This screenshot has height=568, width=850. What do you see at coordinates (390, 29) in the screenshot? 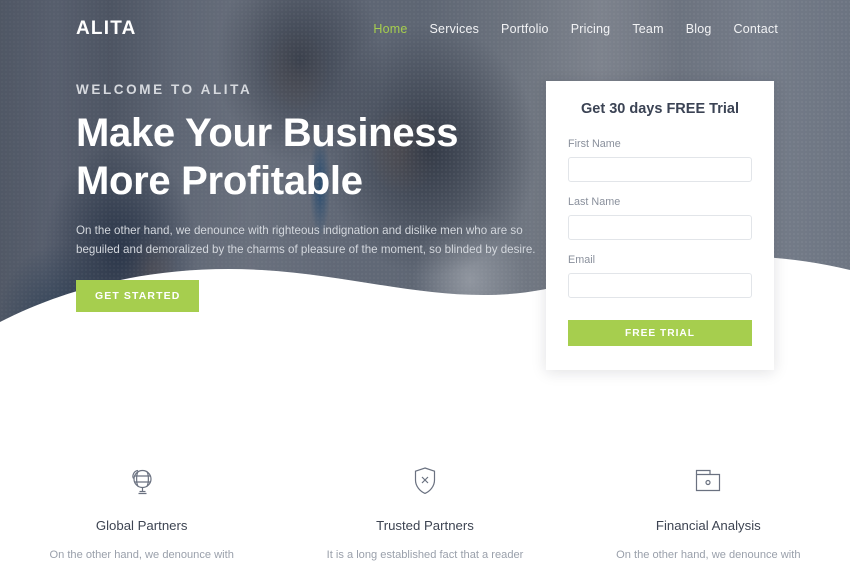
I see `nav-item-home: Home` at bounding box center [390, 29].